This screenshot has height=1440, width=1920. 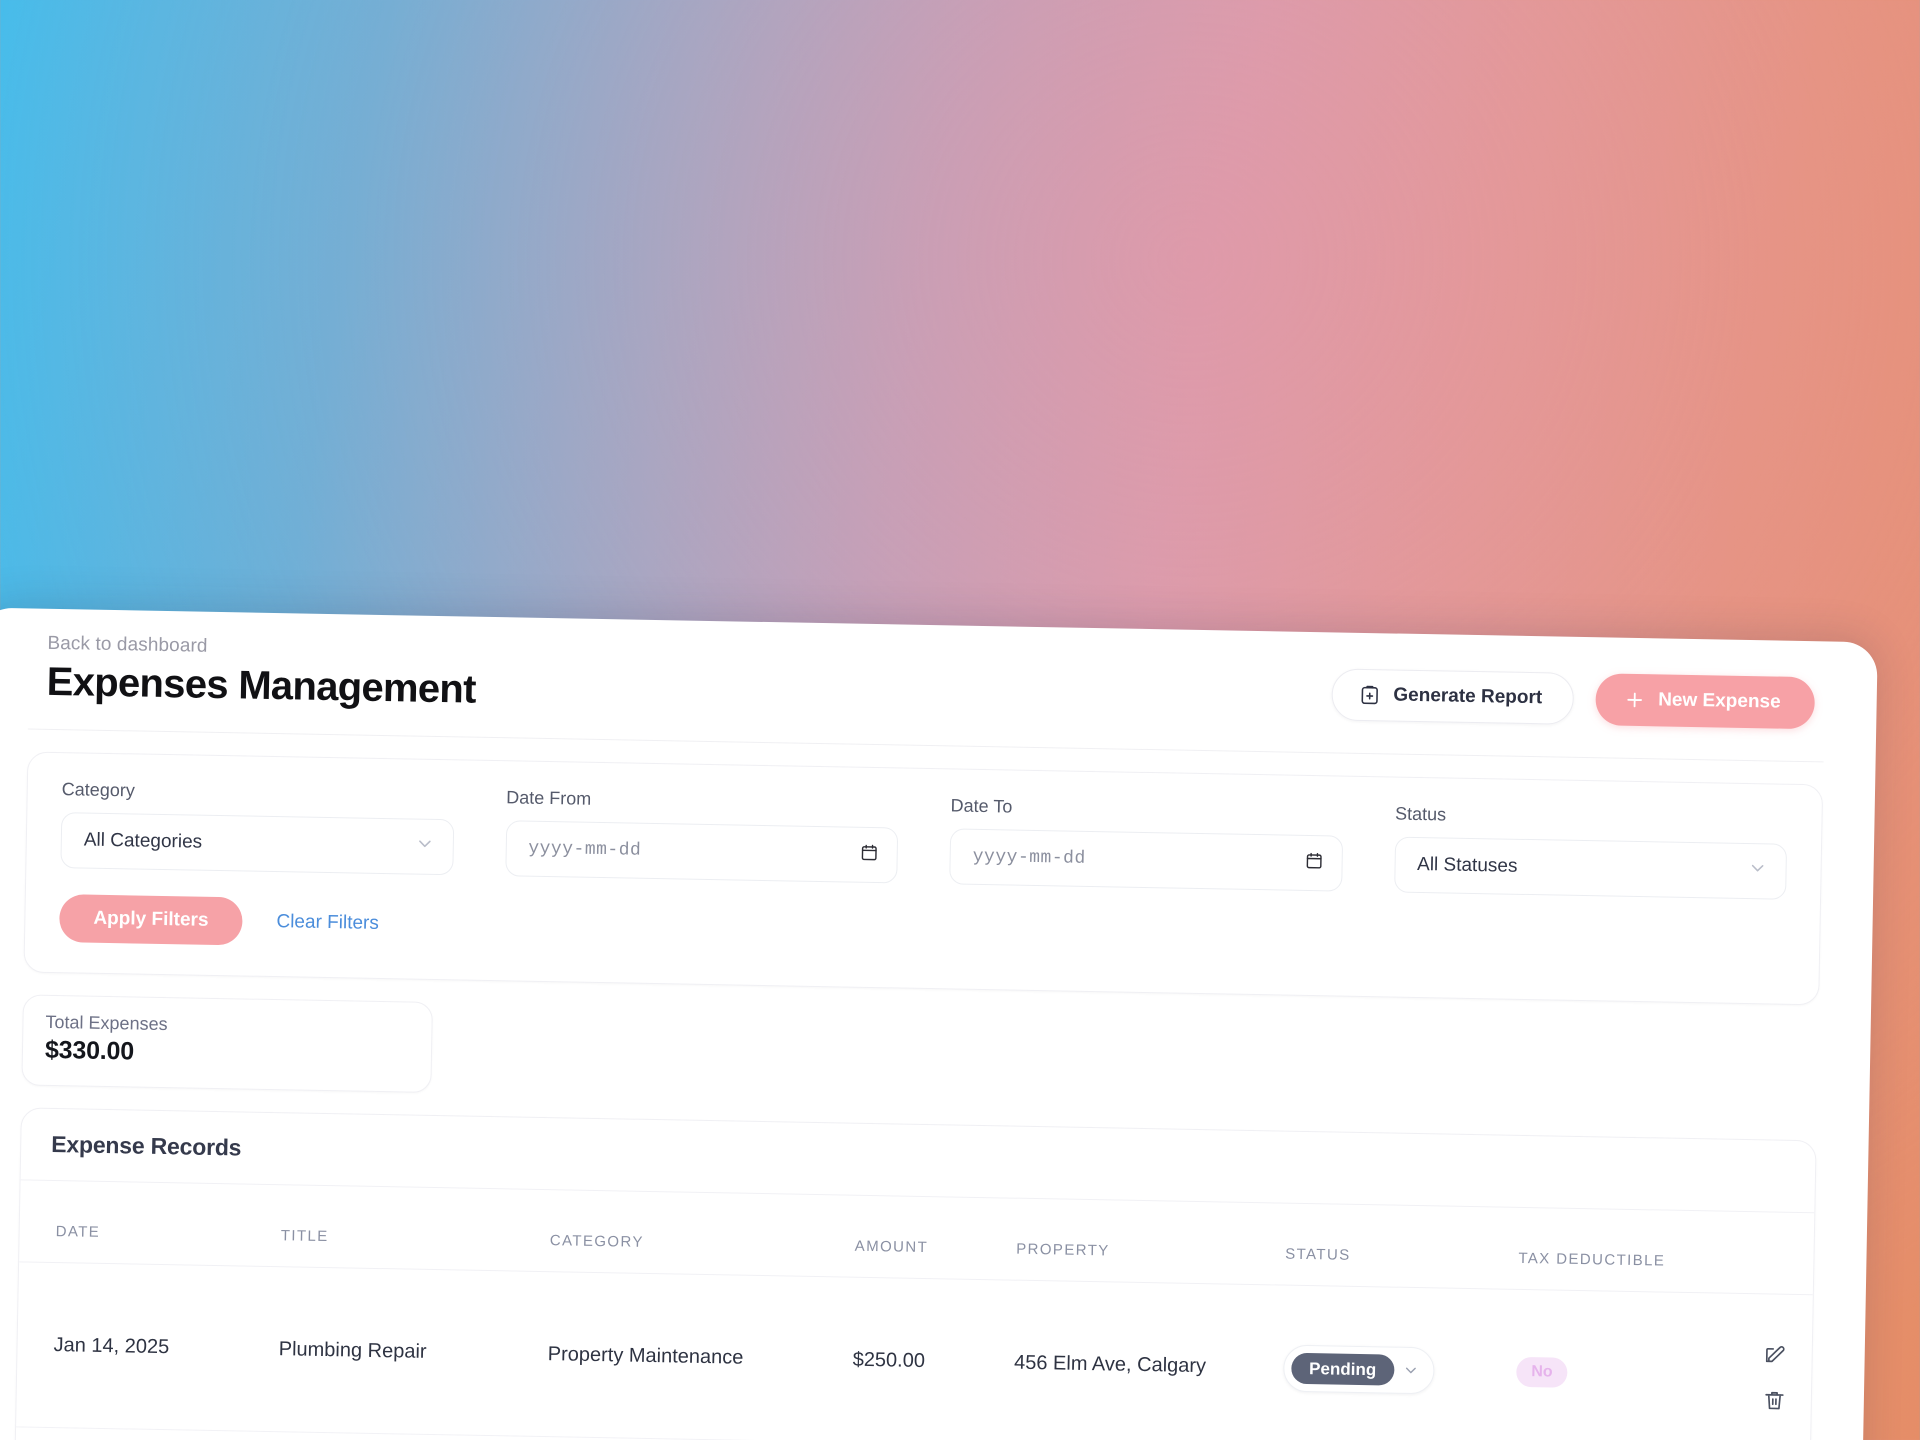 I want to click on generate-report-button: Generate Report, so click(x=1452, y=696).